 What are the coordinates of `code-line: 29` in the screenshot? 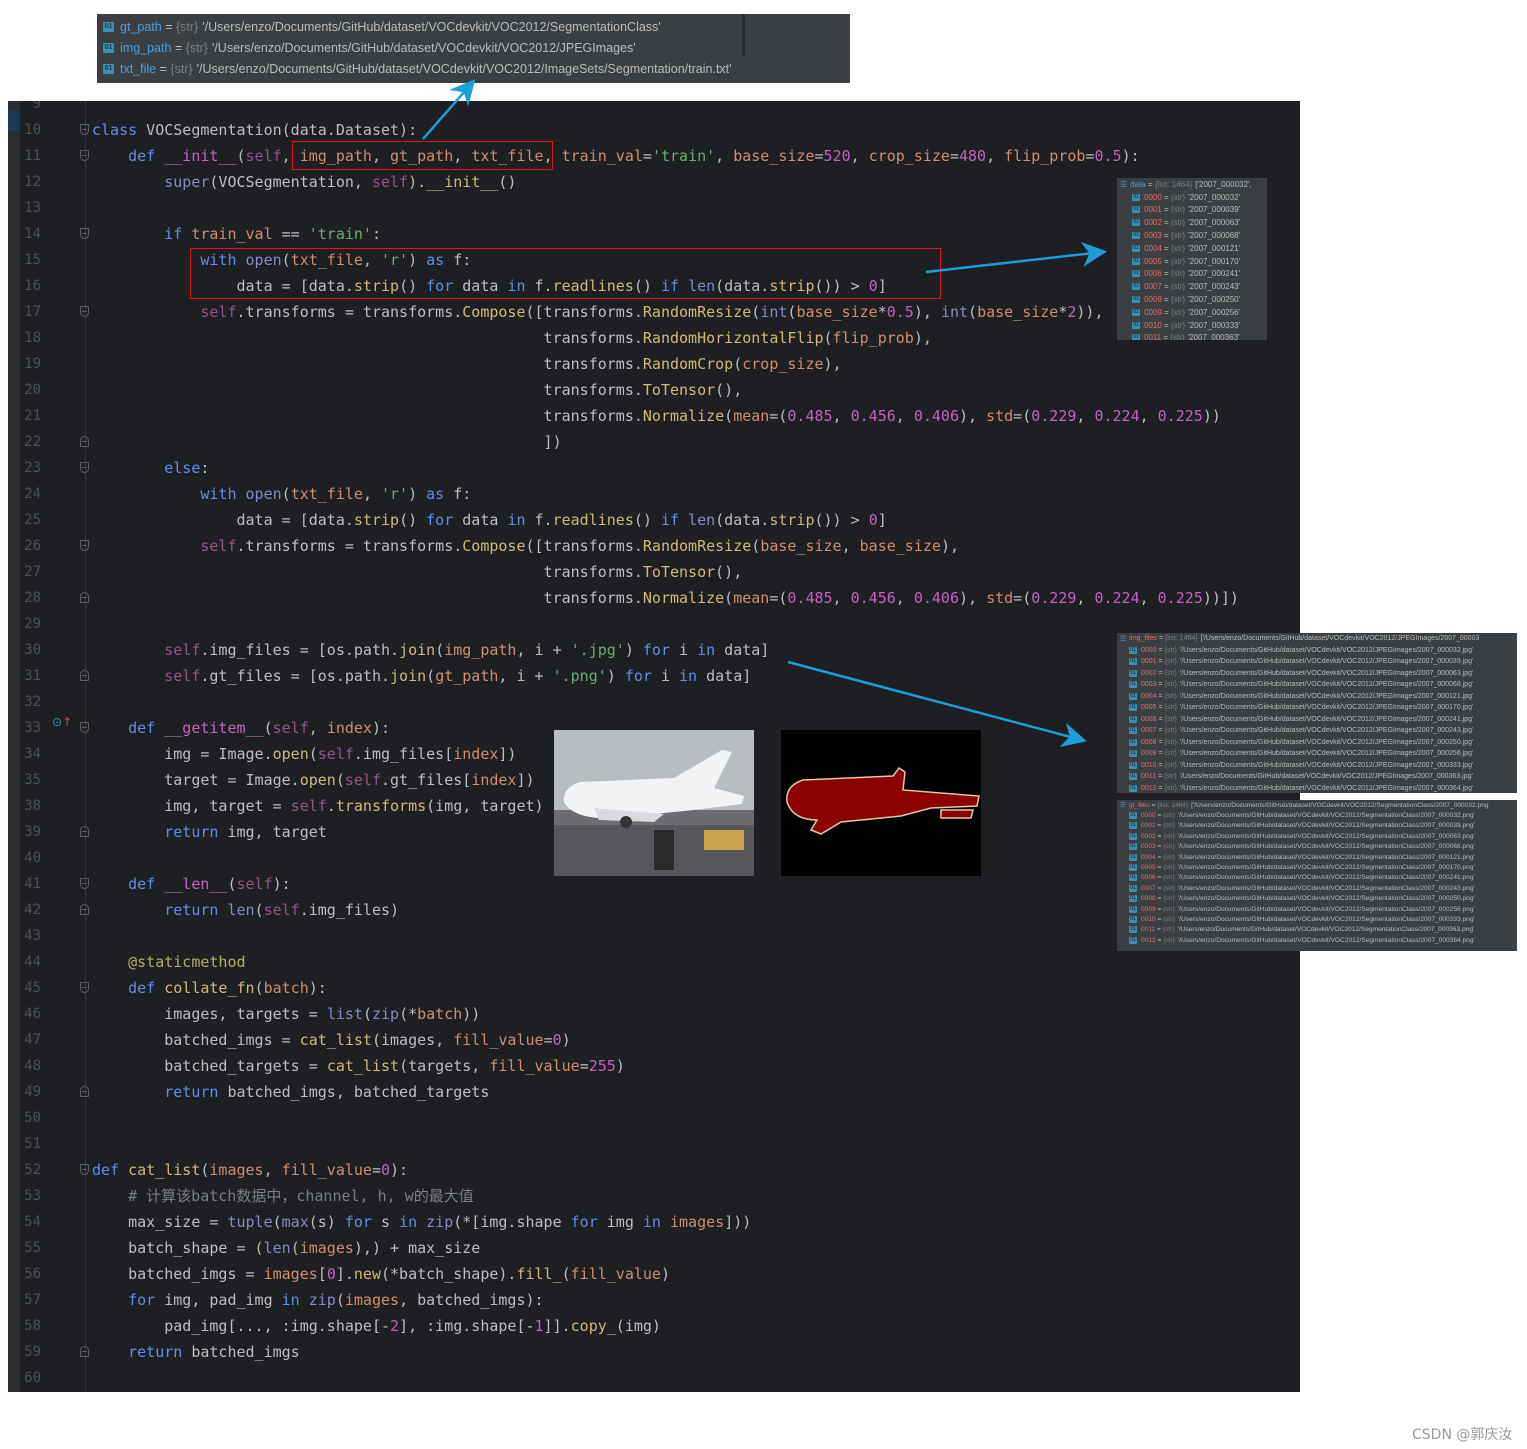 It's located at (654, 624).